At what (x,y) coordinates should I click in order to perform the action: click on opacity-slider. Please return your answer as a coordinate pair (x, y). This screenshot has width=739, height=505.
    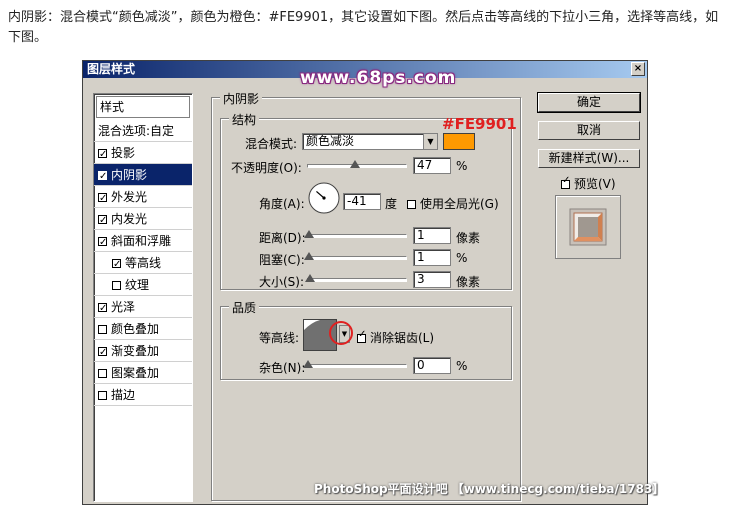
    Looking at the image, I should click on (357, 164).